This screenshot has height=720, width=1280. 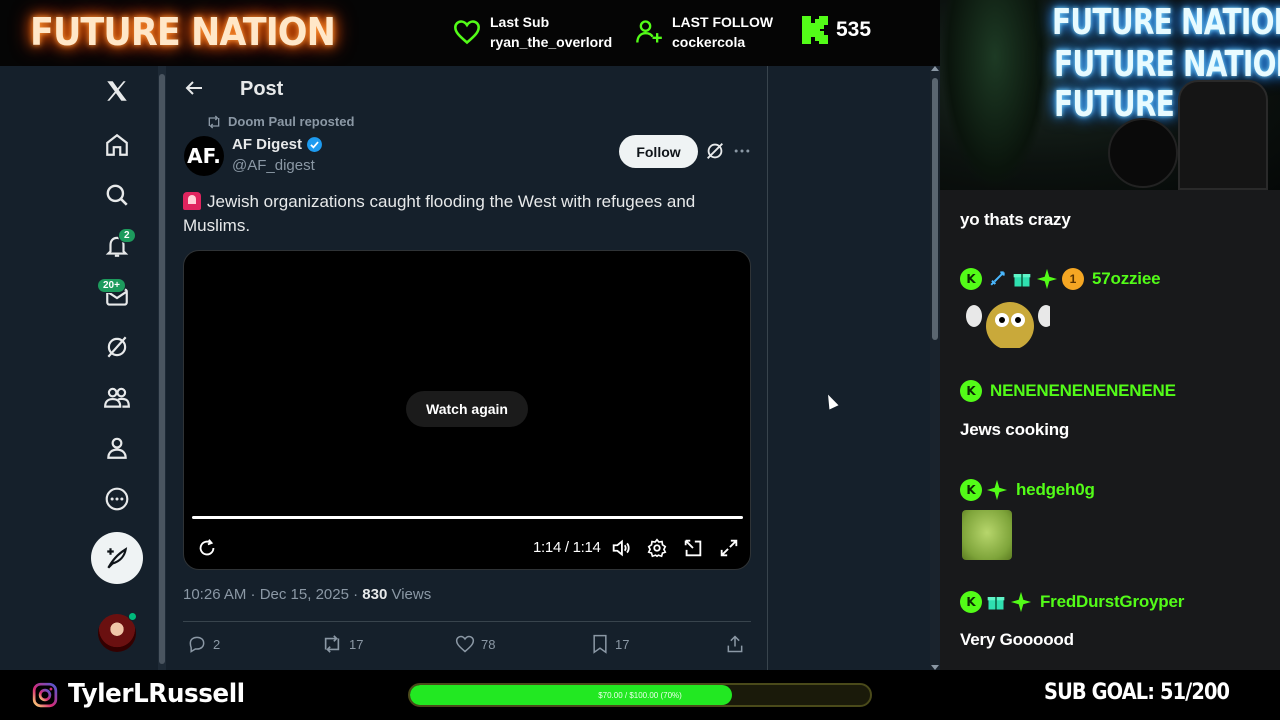 I want to click on donation-goal-text: $70.00 / $100.00 (70%), so click(x=640, y=695).